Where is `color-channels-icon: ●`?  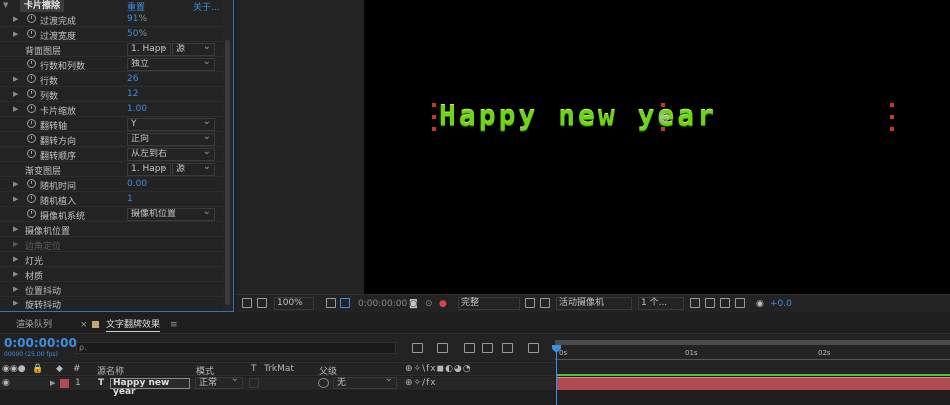 color-channels-icon: ● is located at coordinates (443, 304).